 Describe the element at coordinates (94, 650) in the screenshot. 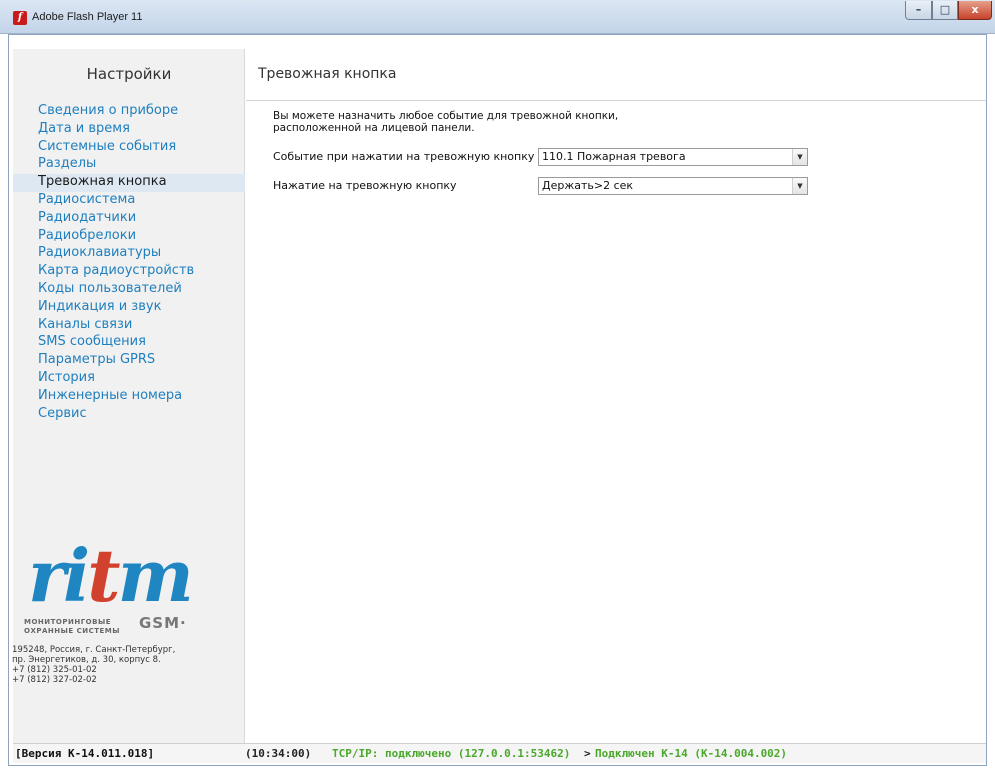

I see `address-line: 195248, Россия, г. Санкт-Петербург,` at that location.